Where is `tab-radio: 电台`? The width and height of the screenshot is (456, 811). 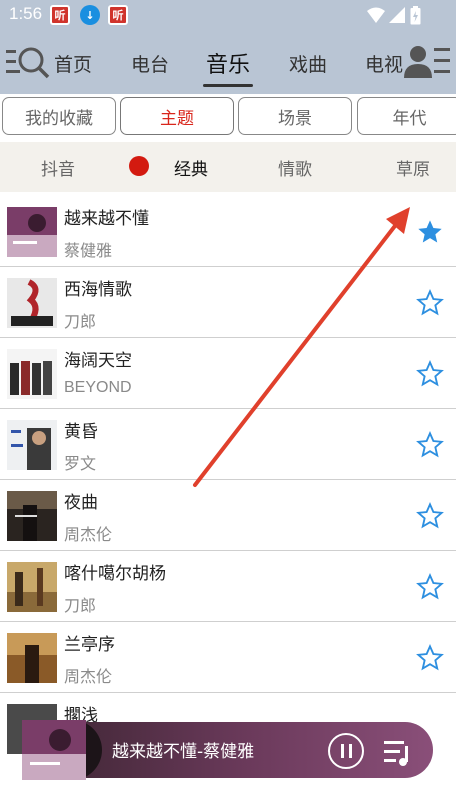 tab-radio: 电台 is located at coordinates (150, 63).